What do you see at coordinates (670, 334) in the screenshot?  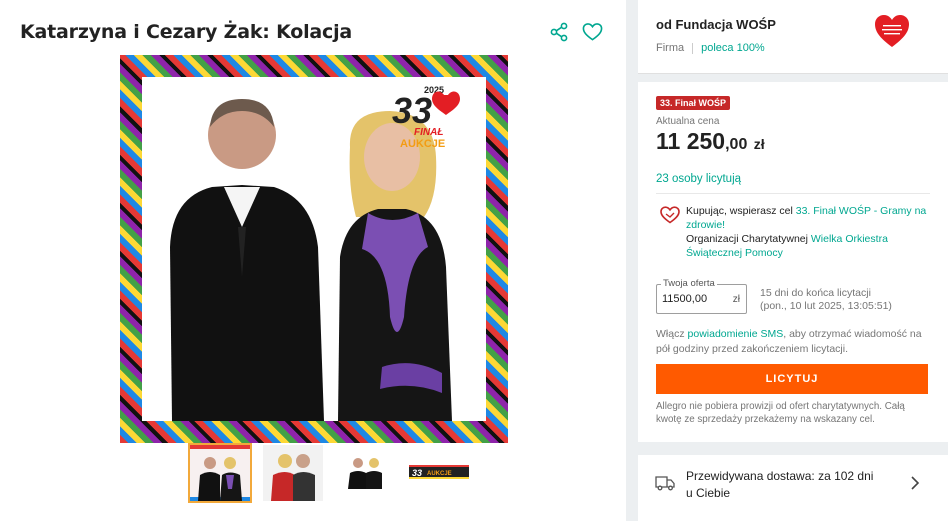 I see `sms-prefix: Włącz` at bounding box center [670, 334].